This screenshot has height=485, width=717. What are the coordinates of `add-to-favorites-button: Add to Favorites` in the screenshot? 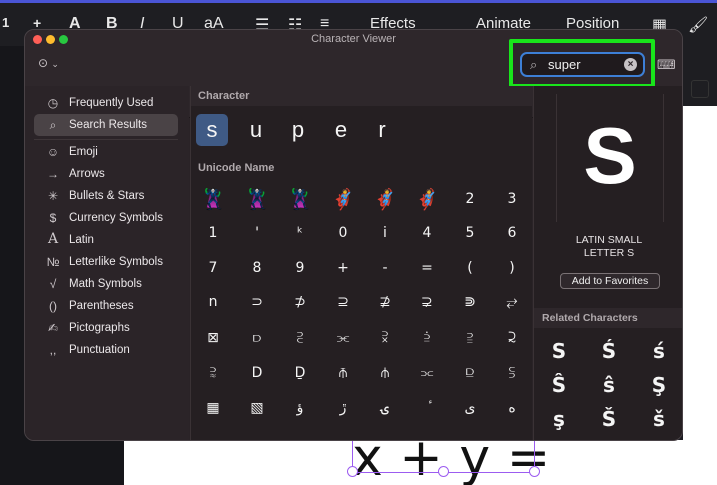 It's located at (610, 281).